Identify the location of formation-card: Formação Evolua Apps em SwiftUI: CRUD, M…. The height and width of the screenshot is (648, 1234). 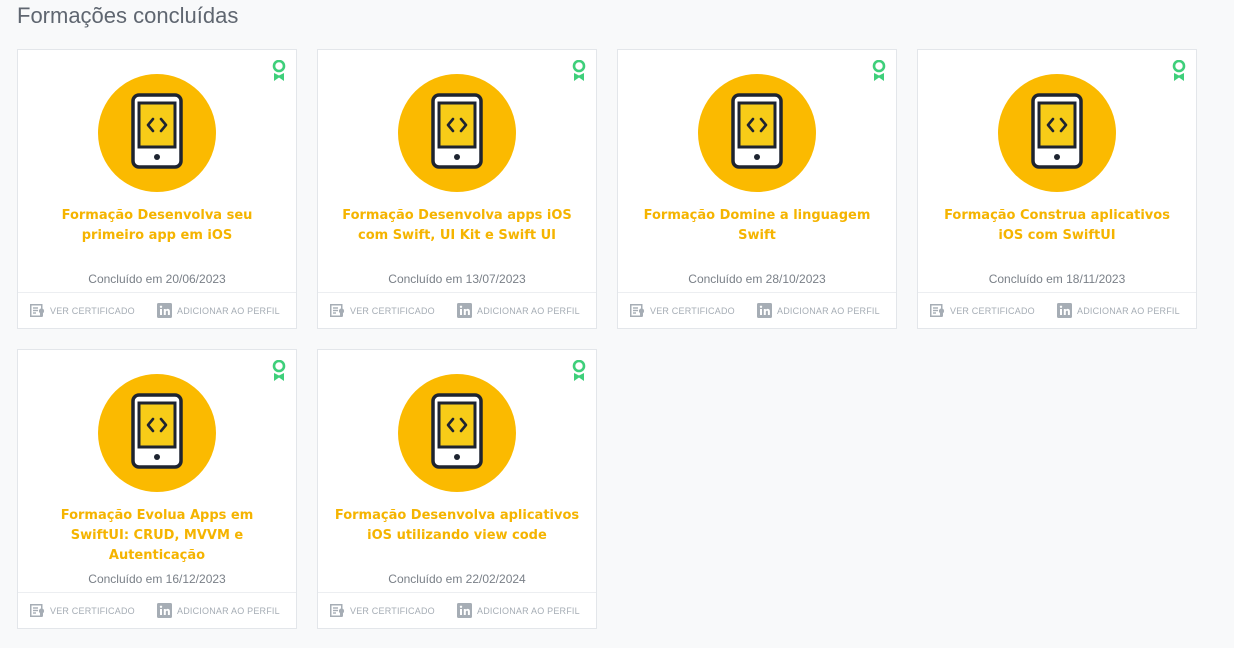
(157, 489).